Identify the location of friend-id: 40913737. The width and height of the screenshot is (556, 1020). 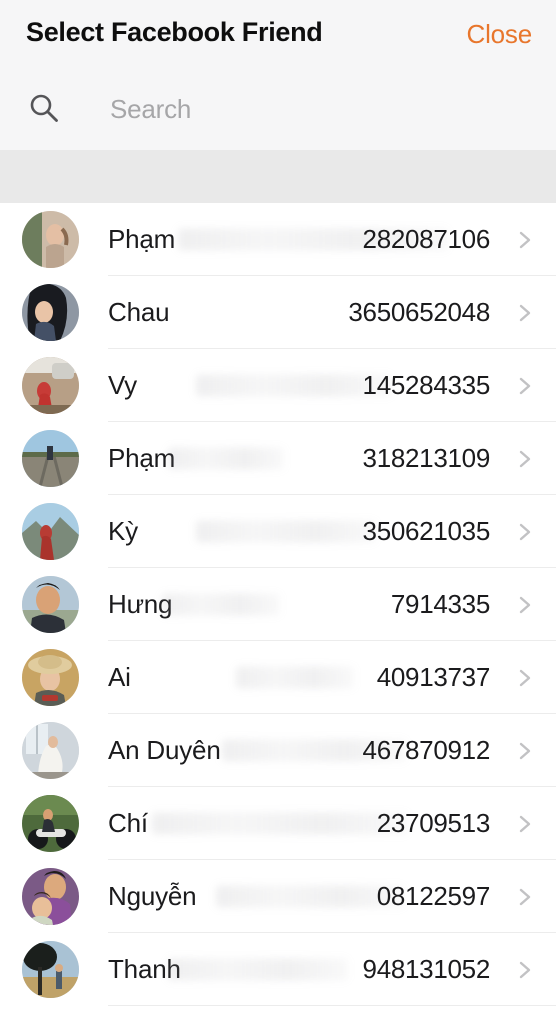
(433, 676).